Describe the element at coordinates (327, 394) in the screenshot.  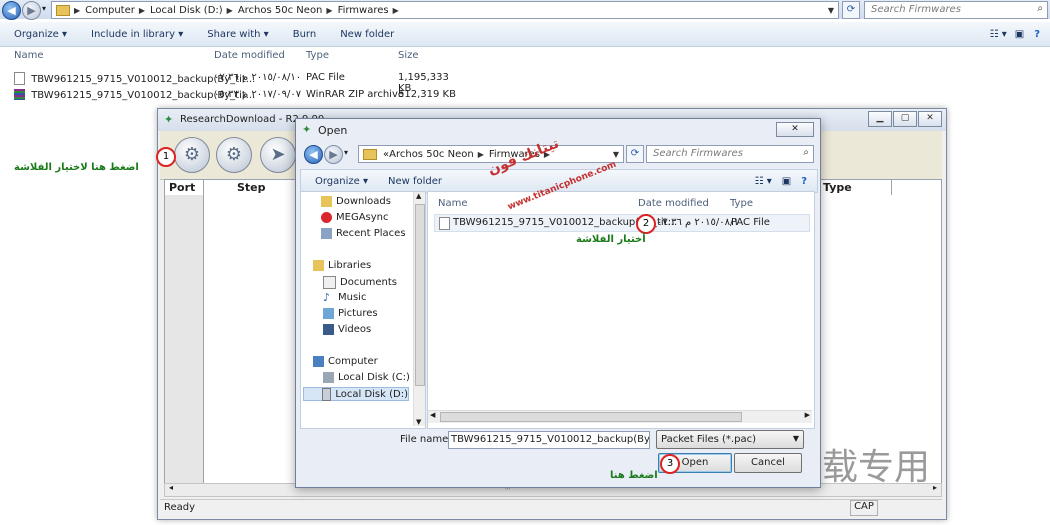
I see `disk-icon` at that location.